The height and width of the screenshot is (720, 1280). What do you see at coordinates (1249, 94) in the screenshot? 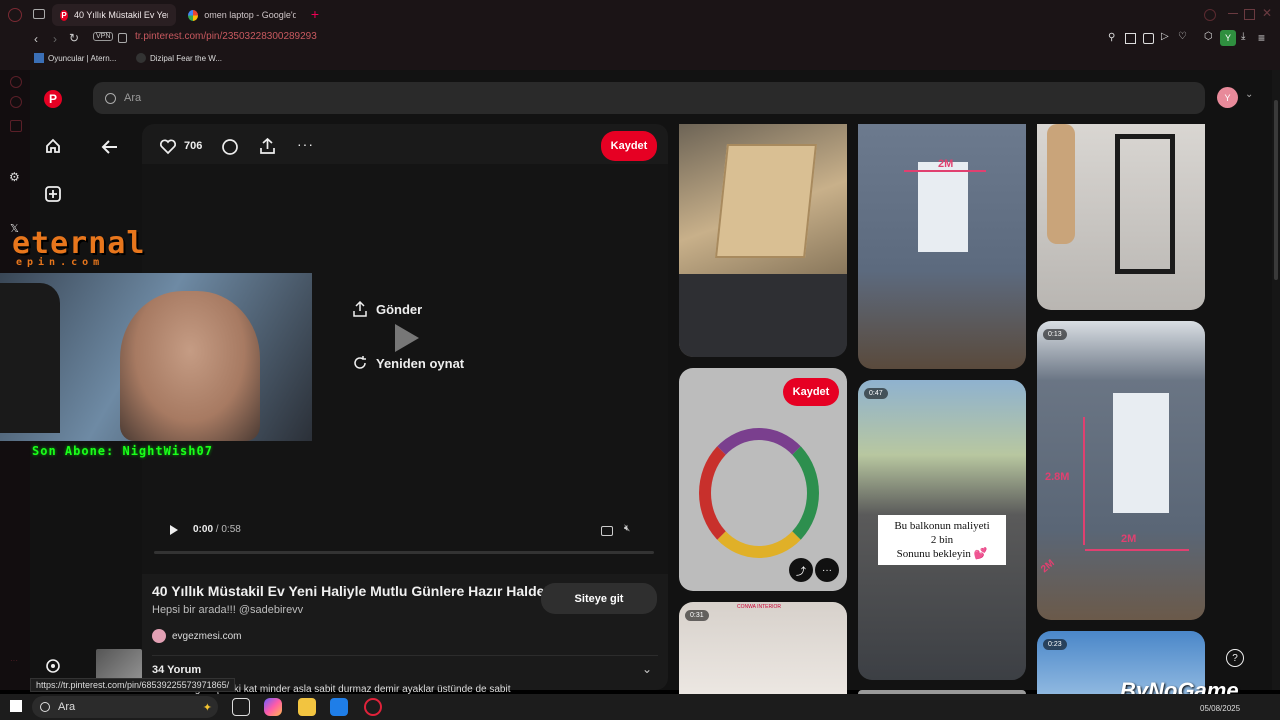
I see `chevron-down-icon: ⌄` at bounding box center [1249, 94].